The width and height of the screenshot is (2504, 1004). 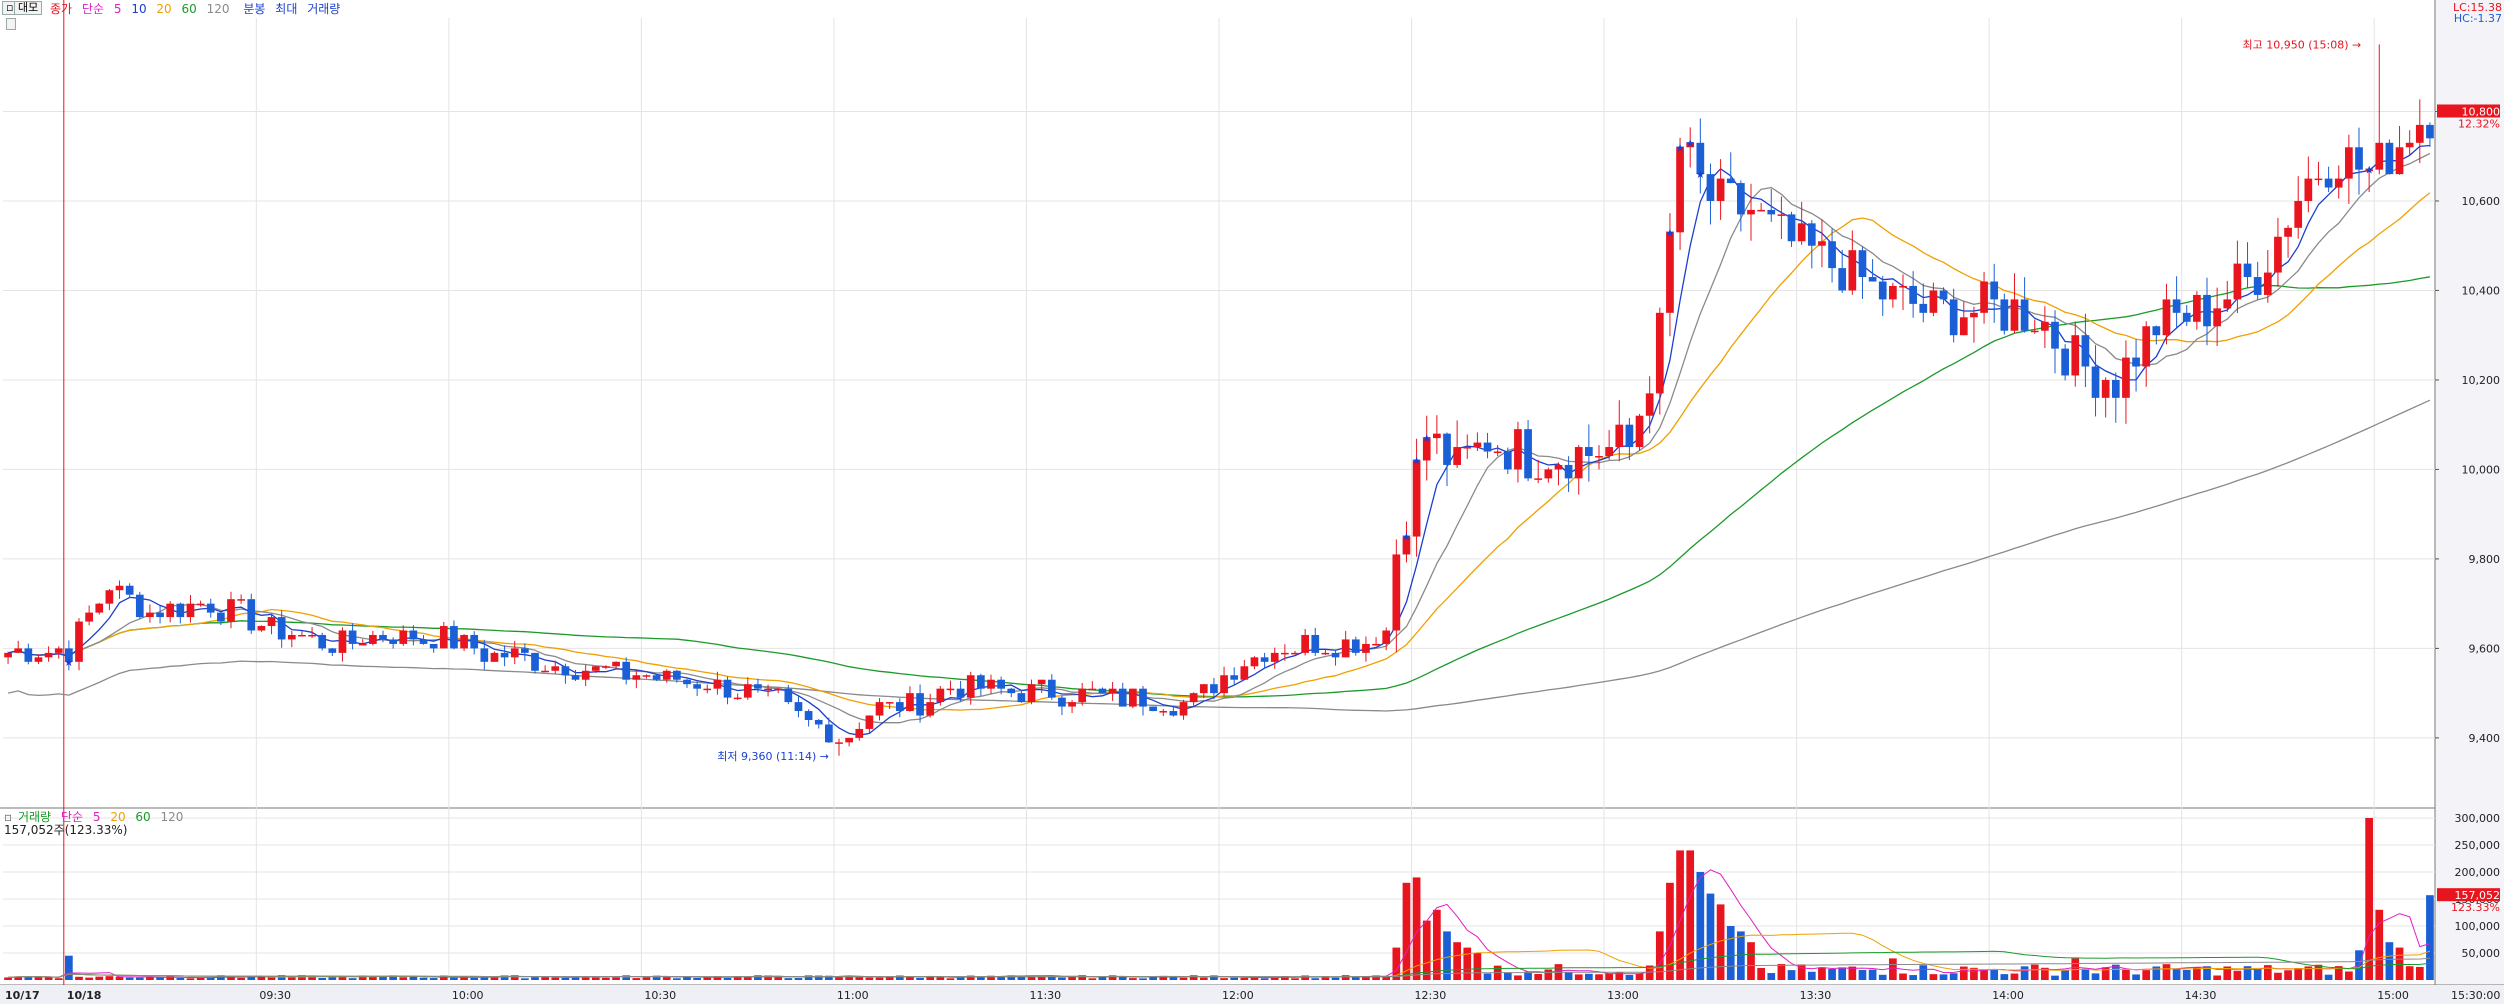 What do you see at coordinates (118, 9) in the screenshot?
I see `legend-ma5: 5` at bounding box center [118, 9].